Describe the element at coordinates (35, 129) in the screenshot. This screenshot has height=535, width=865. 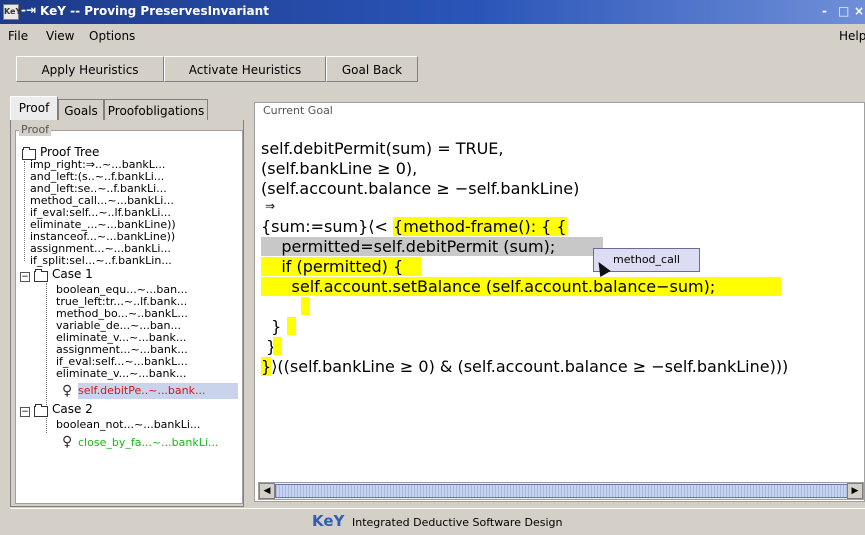
I see `proof-group-label: Proof` at that location.